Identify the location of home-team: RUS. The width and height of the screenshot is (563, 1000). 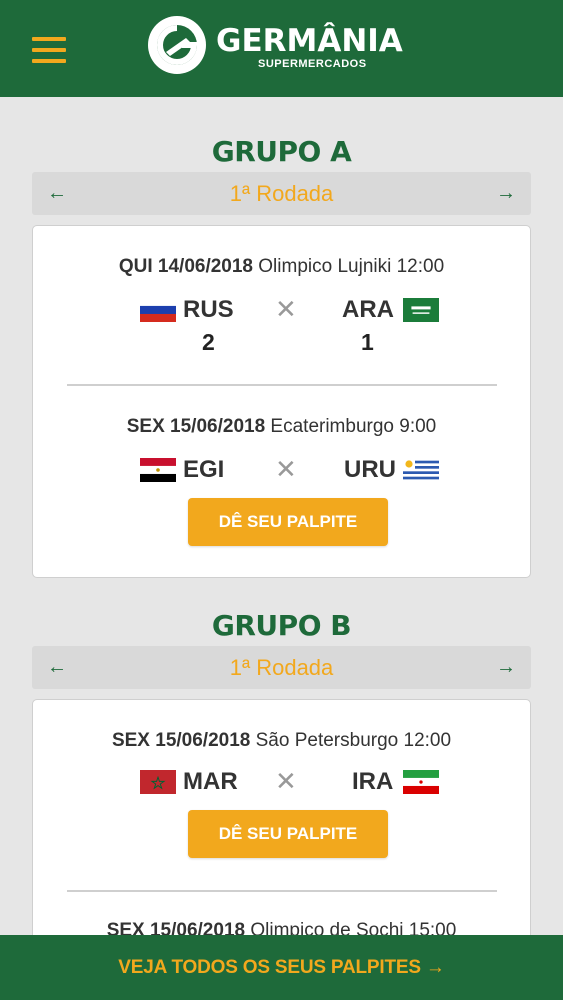
(208, 309).